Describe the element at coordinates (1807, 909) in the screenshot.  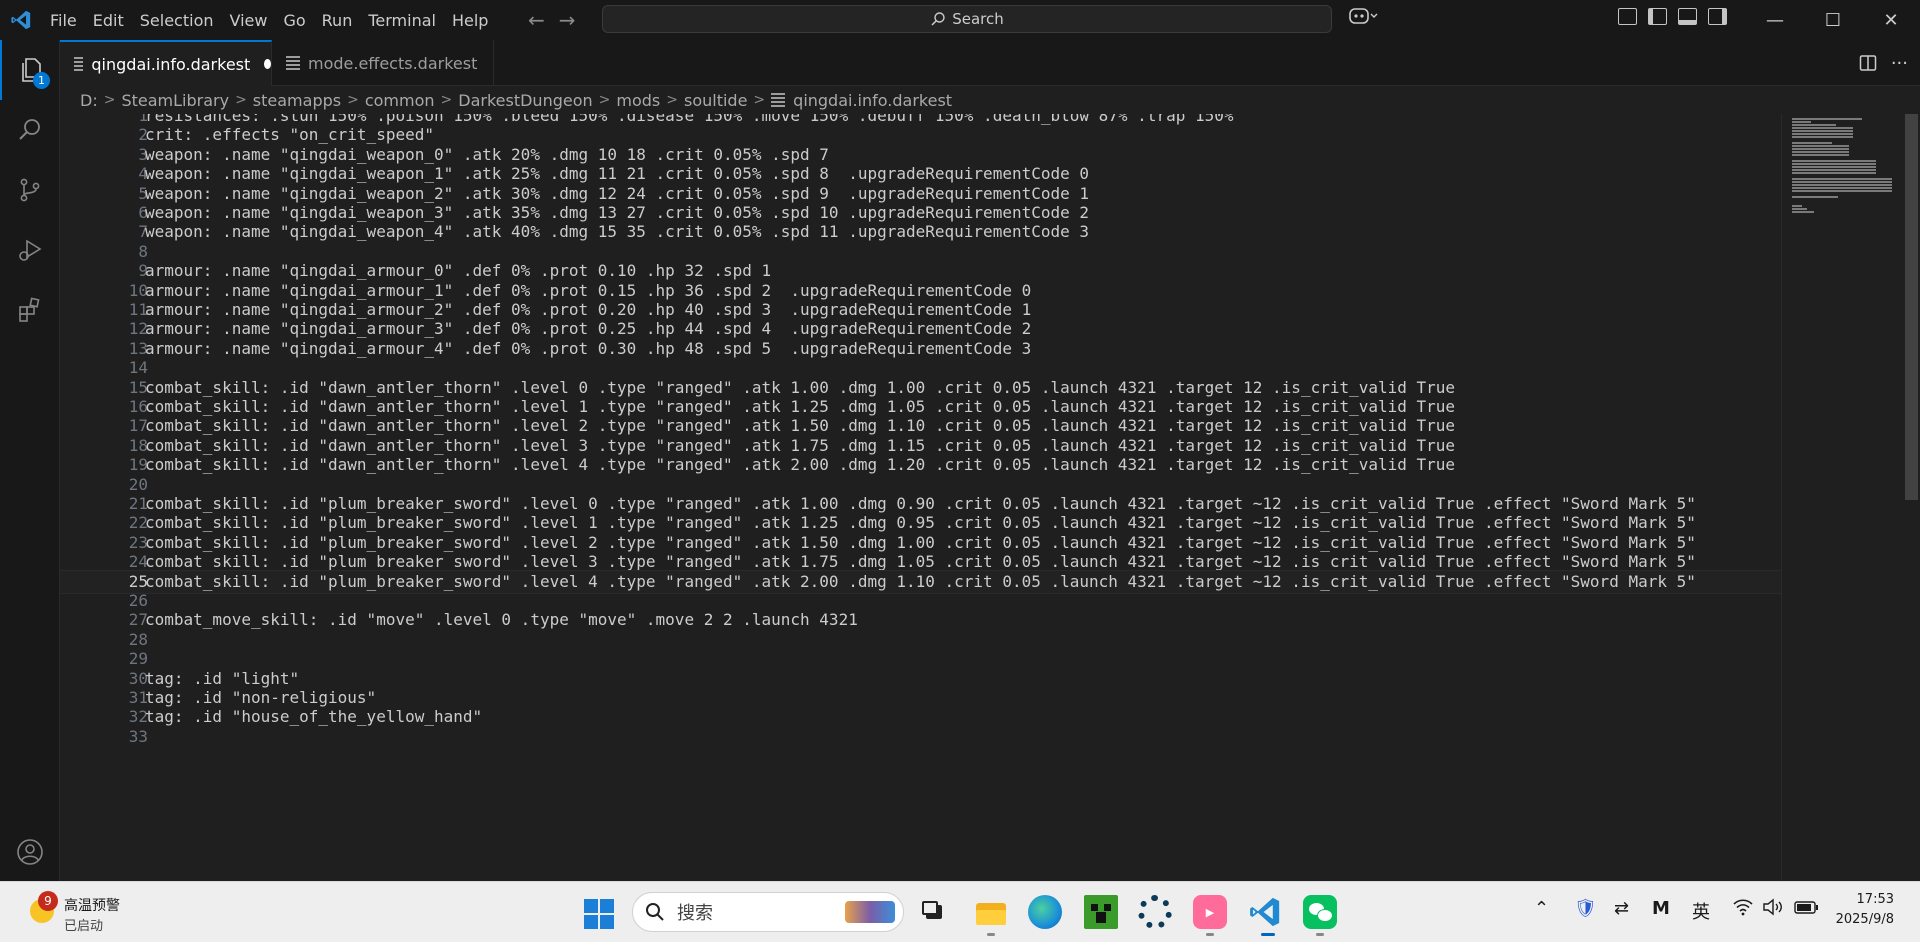
I see `battery-icon` at that location.